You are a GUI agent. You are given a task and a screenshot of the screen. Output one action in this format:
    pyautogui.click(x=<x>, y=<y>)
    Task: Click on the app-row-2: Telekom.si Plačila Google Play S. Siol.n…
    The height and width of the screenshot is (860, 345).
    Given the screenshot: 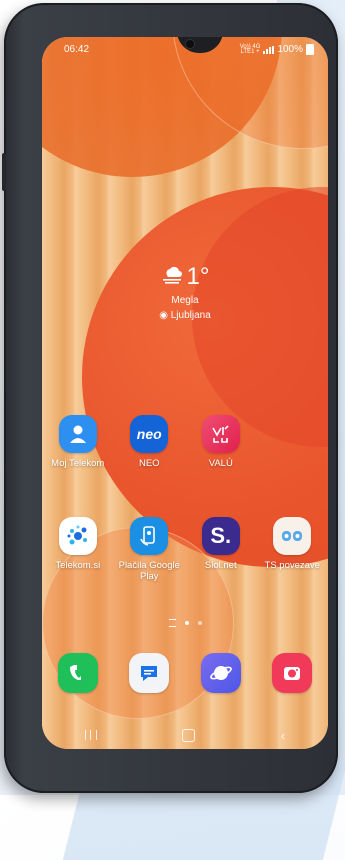 What is the action you would take?
    pyautogui.click(x=185, y=549)
    